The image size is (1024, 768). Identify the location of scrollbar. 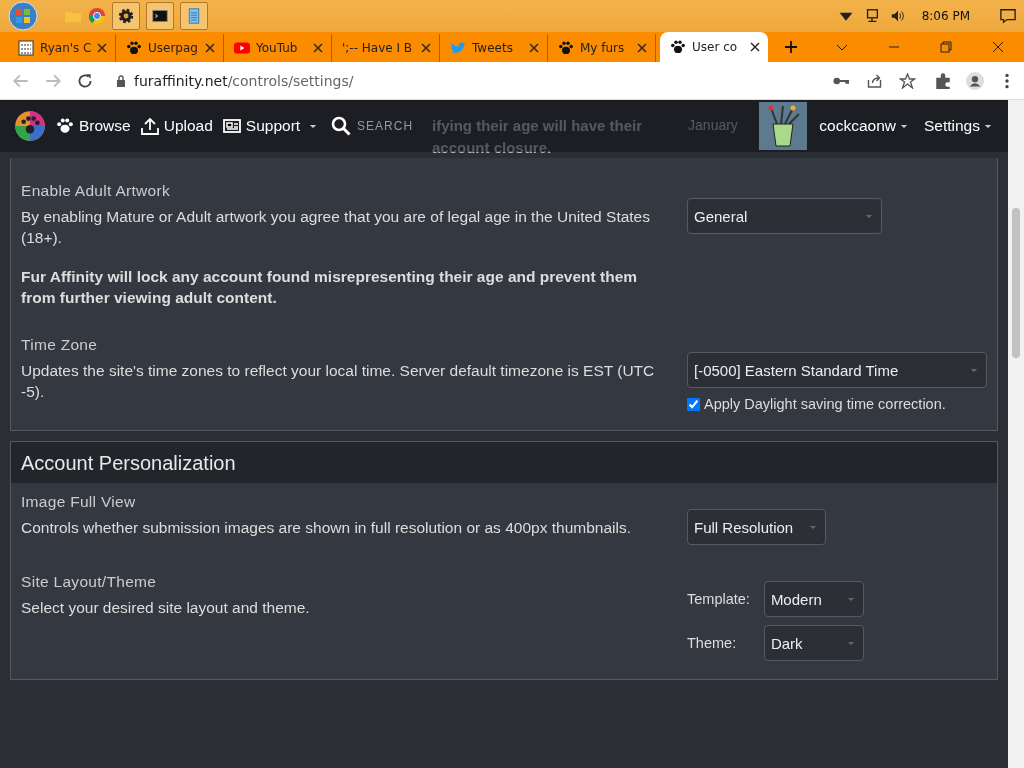
(1016, 434).